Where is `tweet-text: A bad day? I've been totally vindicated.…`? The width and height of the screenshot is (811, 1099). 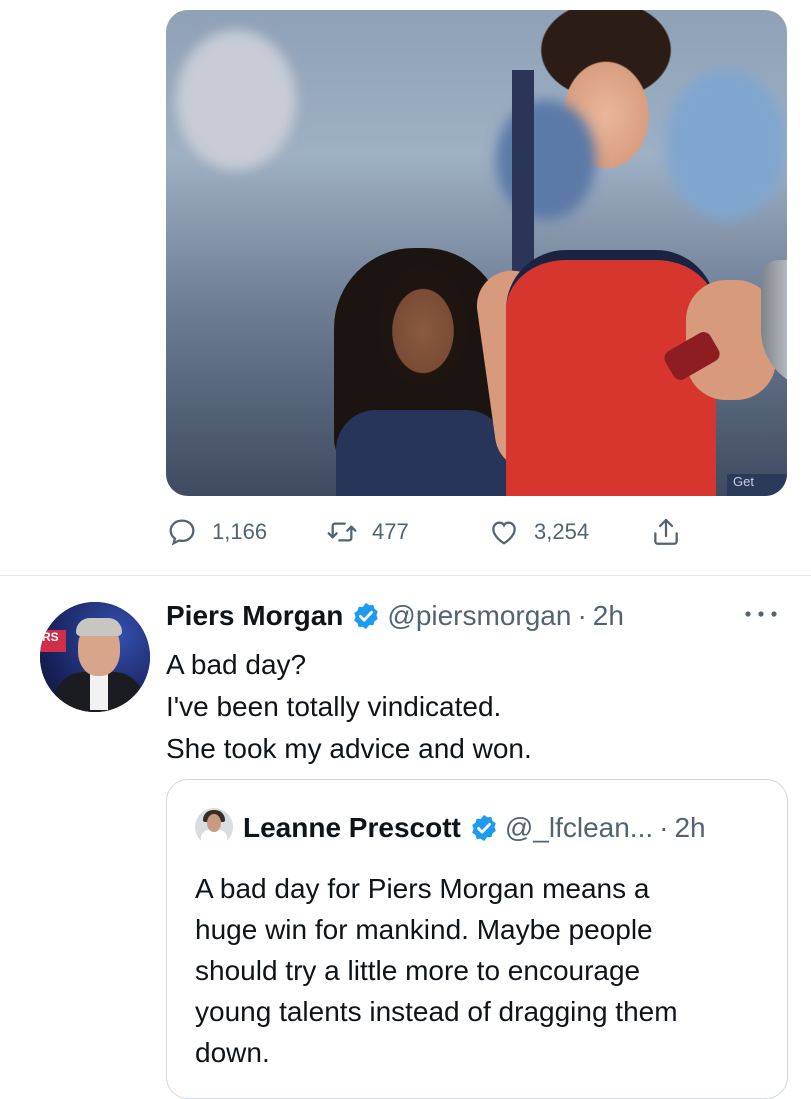
tweet-text: A bad day? I've been totally vindicated.… is located at coordinates (349, 707).